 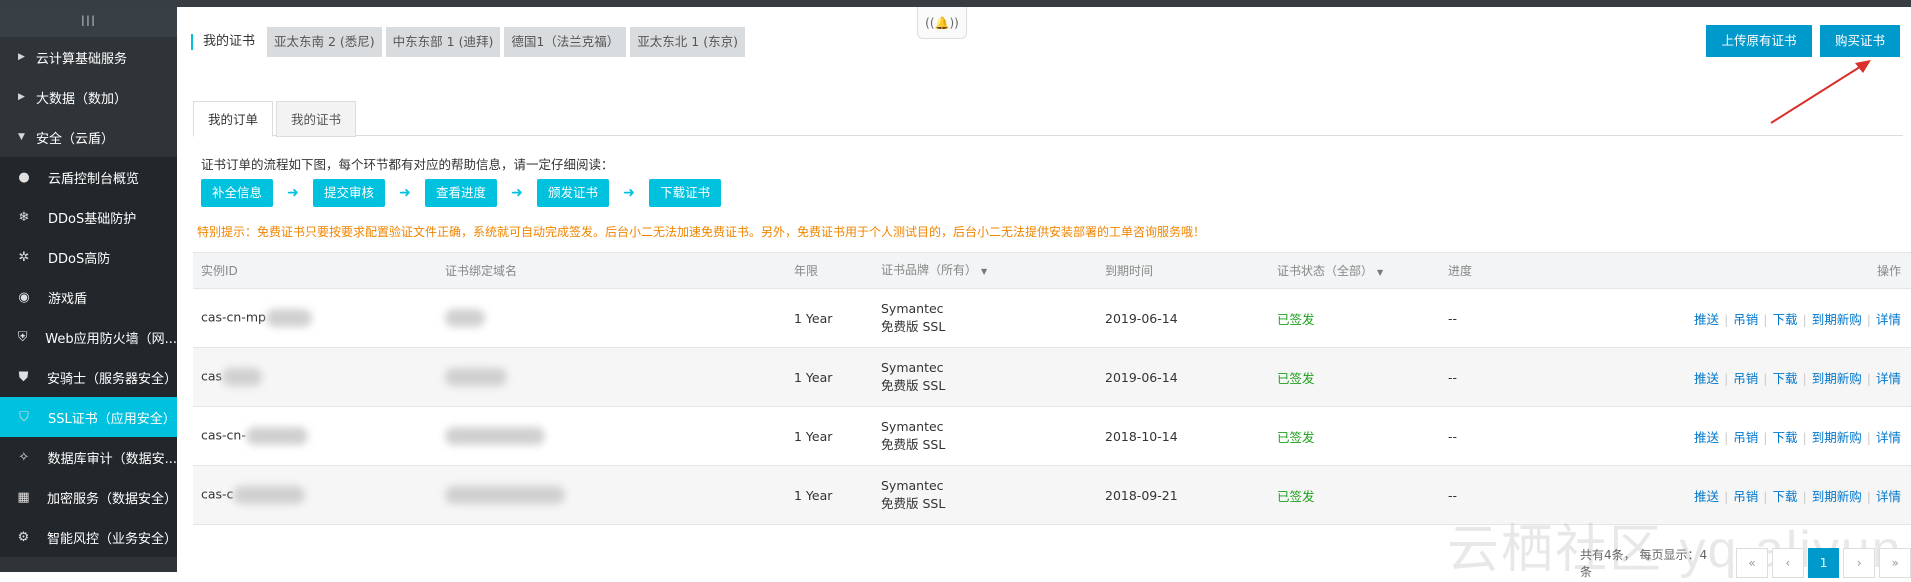 I want to click on brand-edition: 免费版 SSL, so click(x=913, y=326).